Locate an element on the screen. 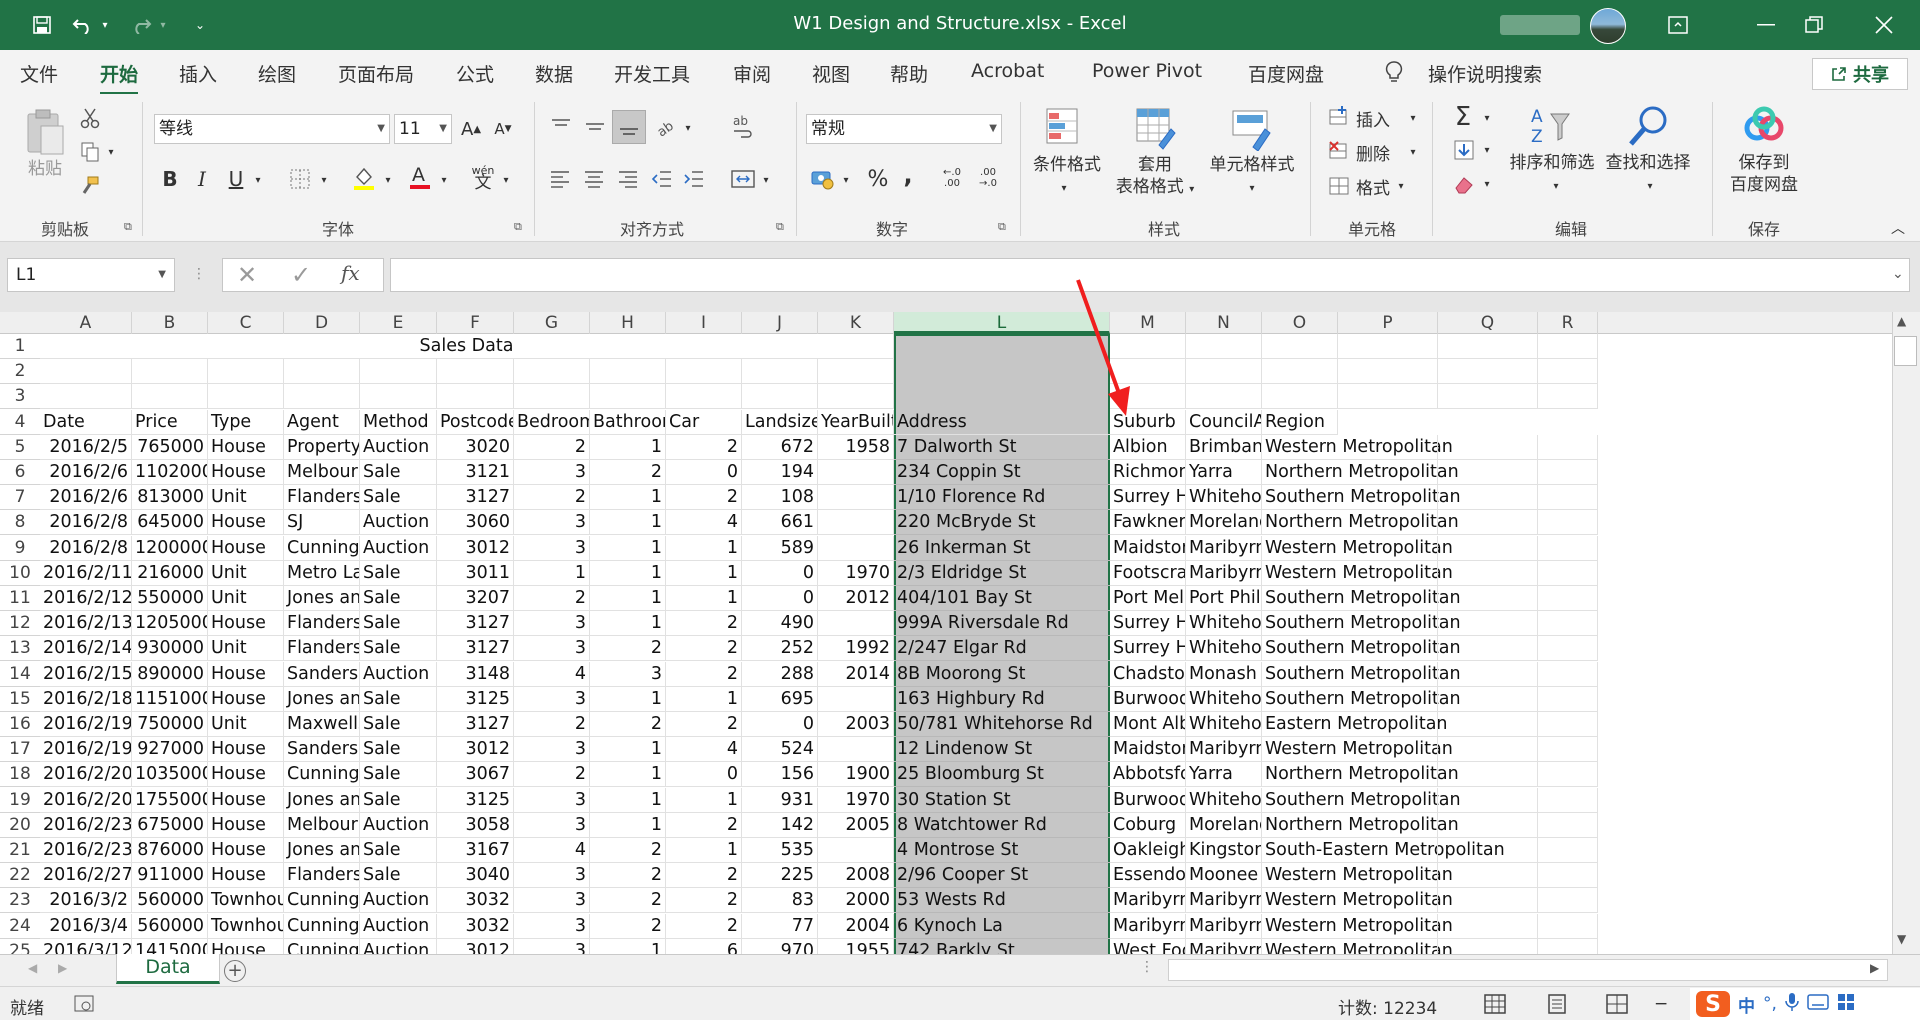  grid-cell: 0 is located at coordinates (780, 573).